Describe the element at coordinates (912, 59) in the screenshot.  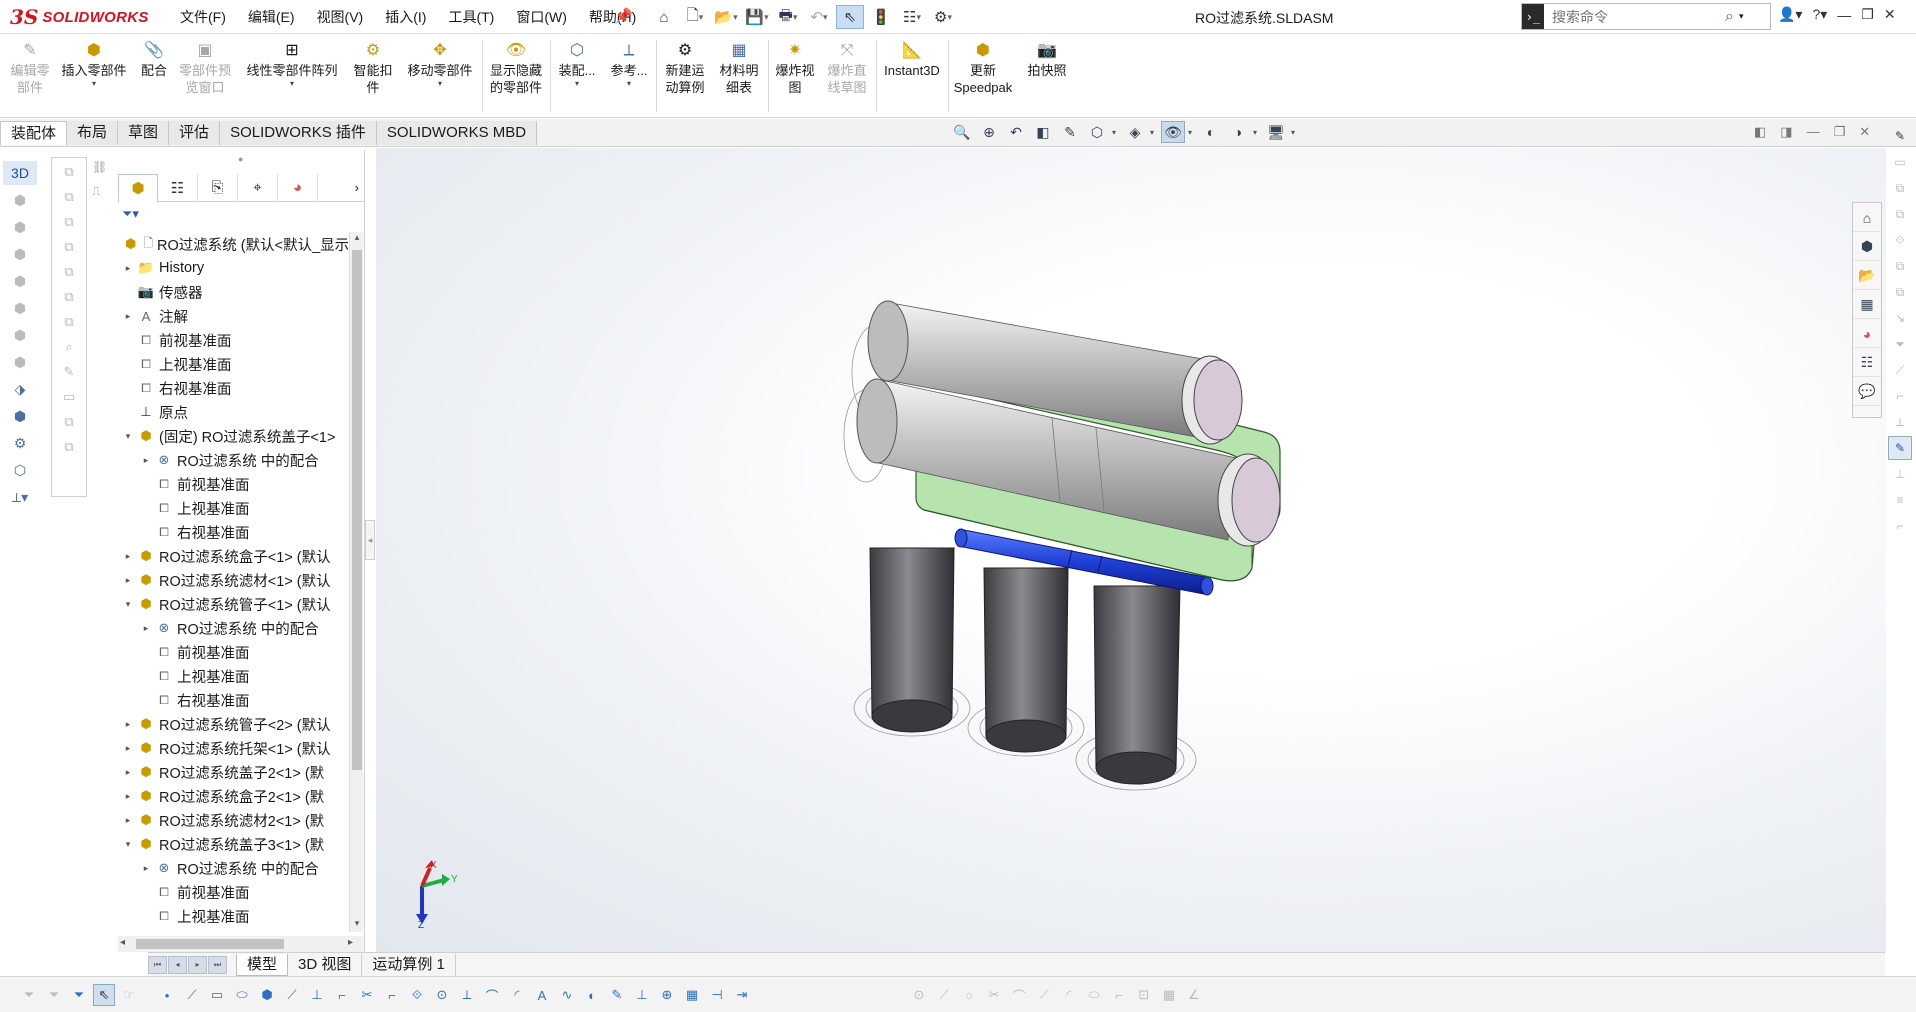
I see `instant3d-button: 📐 Instant3D` at that location.